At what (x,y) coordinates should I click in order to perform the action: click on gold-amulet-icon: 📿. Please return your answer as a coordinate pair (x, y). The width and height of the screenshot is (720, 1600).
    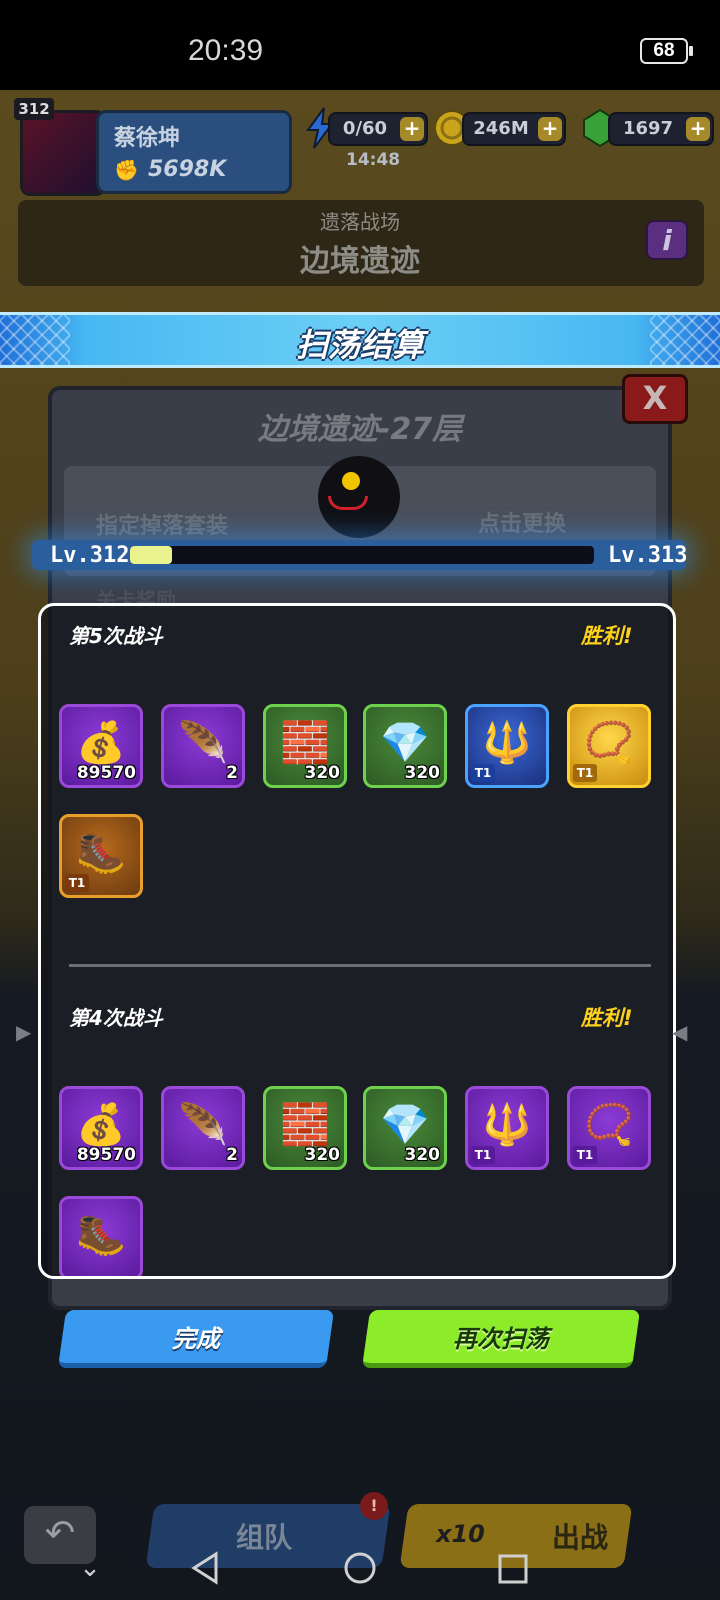
    Looking at the image, I should click on (609, 743).